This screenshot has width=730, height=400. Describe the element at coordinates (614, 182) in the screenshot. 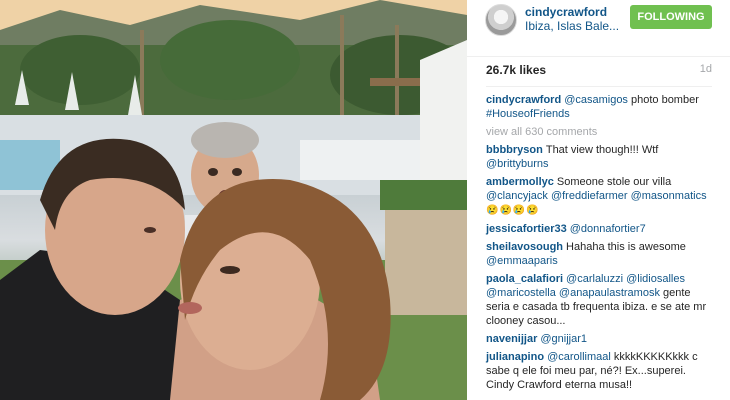

I see `comment-text: Someone stole our villa` at that location.